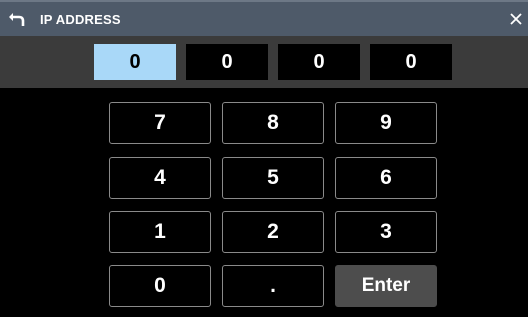  What do you see at coordinates (227, 62) in the screenshot?
I see `ip-octet-2: 0` at bounding box center [227, 62].